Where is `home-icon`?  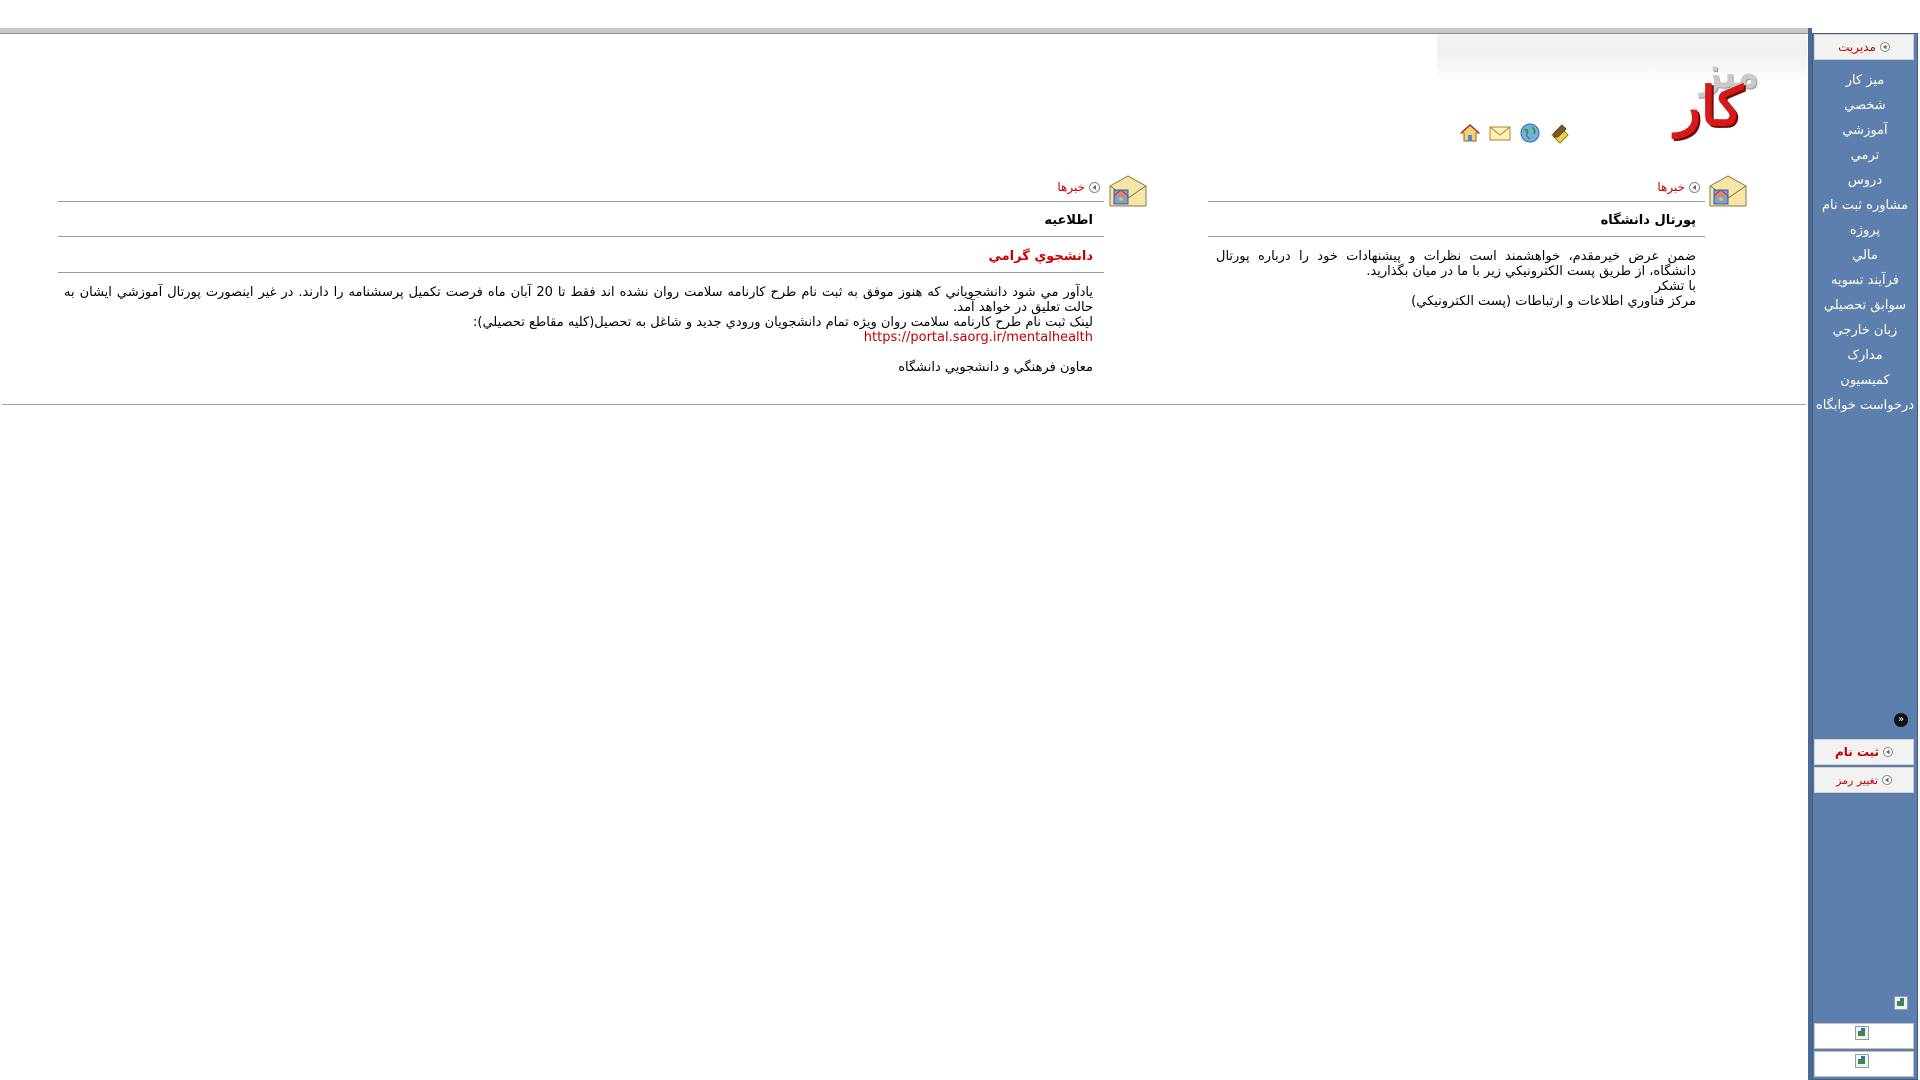
home-icon is located at coordinates (1470, 133).